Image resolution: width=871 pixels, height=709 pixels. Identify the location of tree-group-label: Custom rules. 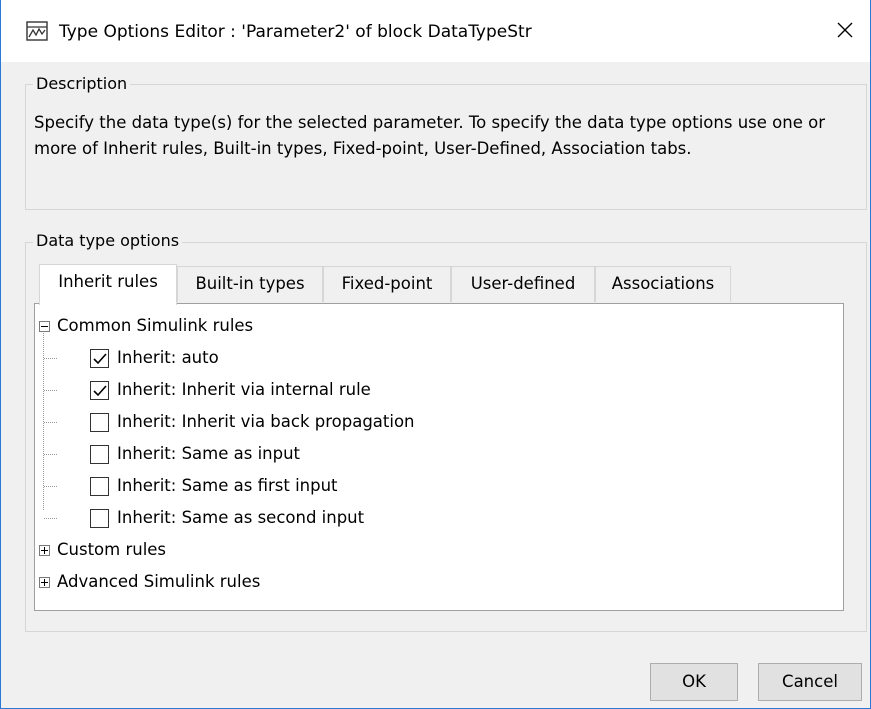
(112, 549).